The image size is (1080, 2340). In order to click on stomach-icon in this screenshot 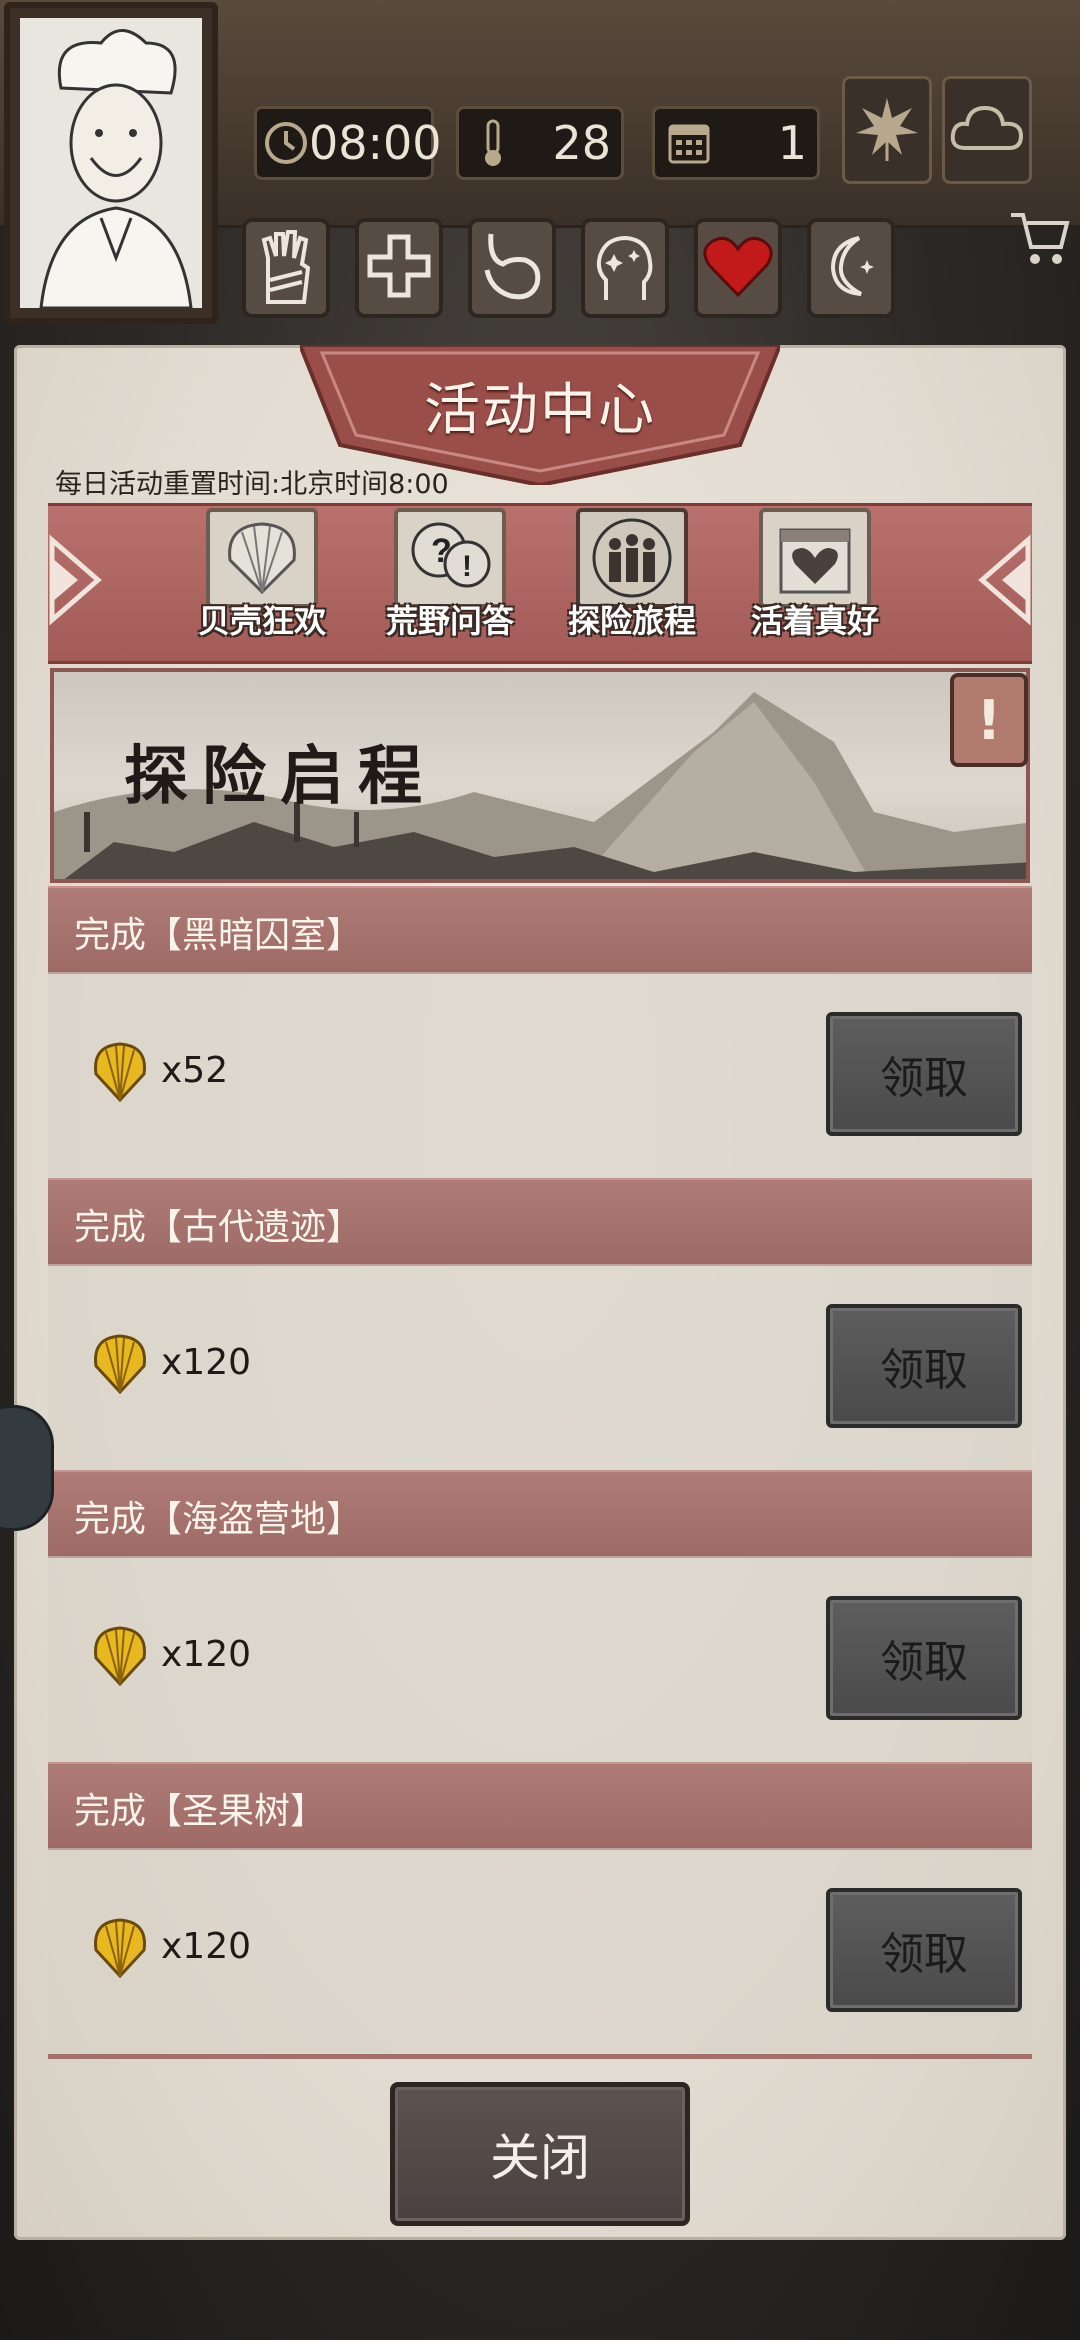, I will do `click(512, 268)`.